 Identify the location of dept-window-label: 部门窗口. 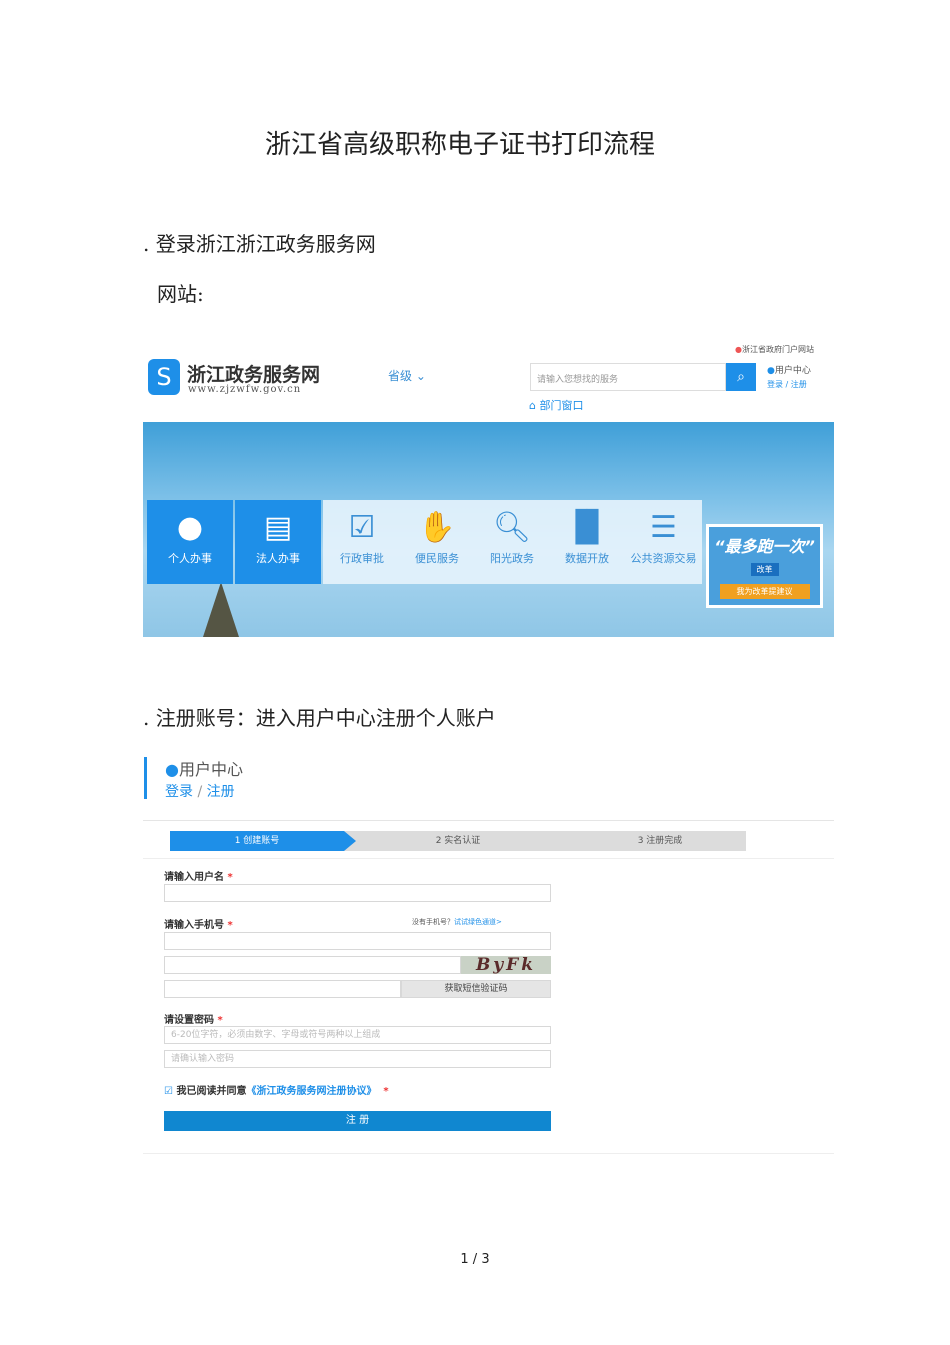
(561, 405).